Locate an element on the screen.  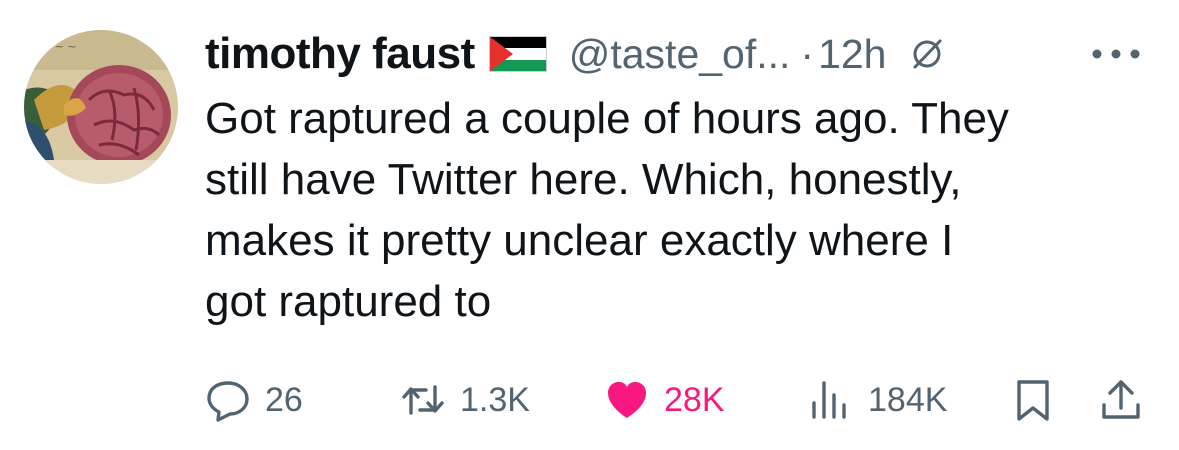
tweet-actions: 26 1.3K 28K 184K is located at coordinates (589, 400).